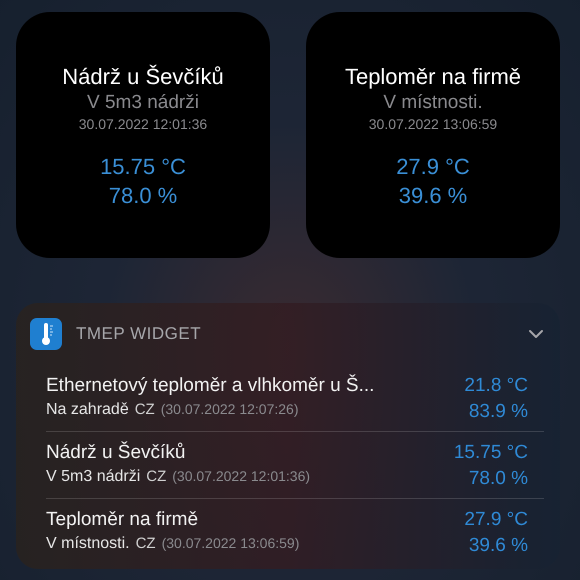  What do you see at coordinates (143, 77) in the screenshot?
I see `sensor-title: Nádrž u Ševčíků` at bounding box center [143, 77].